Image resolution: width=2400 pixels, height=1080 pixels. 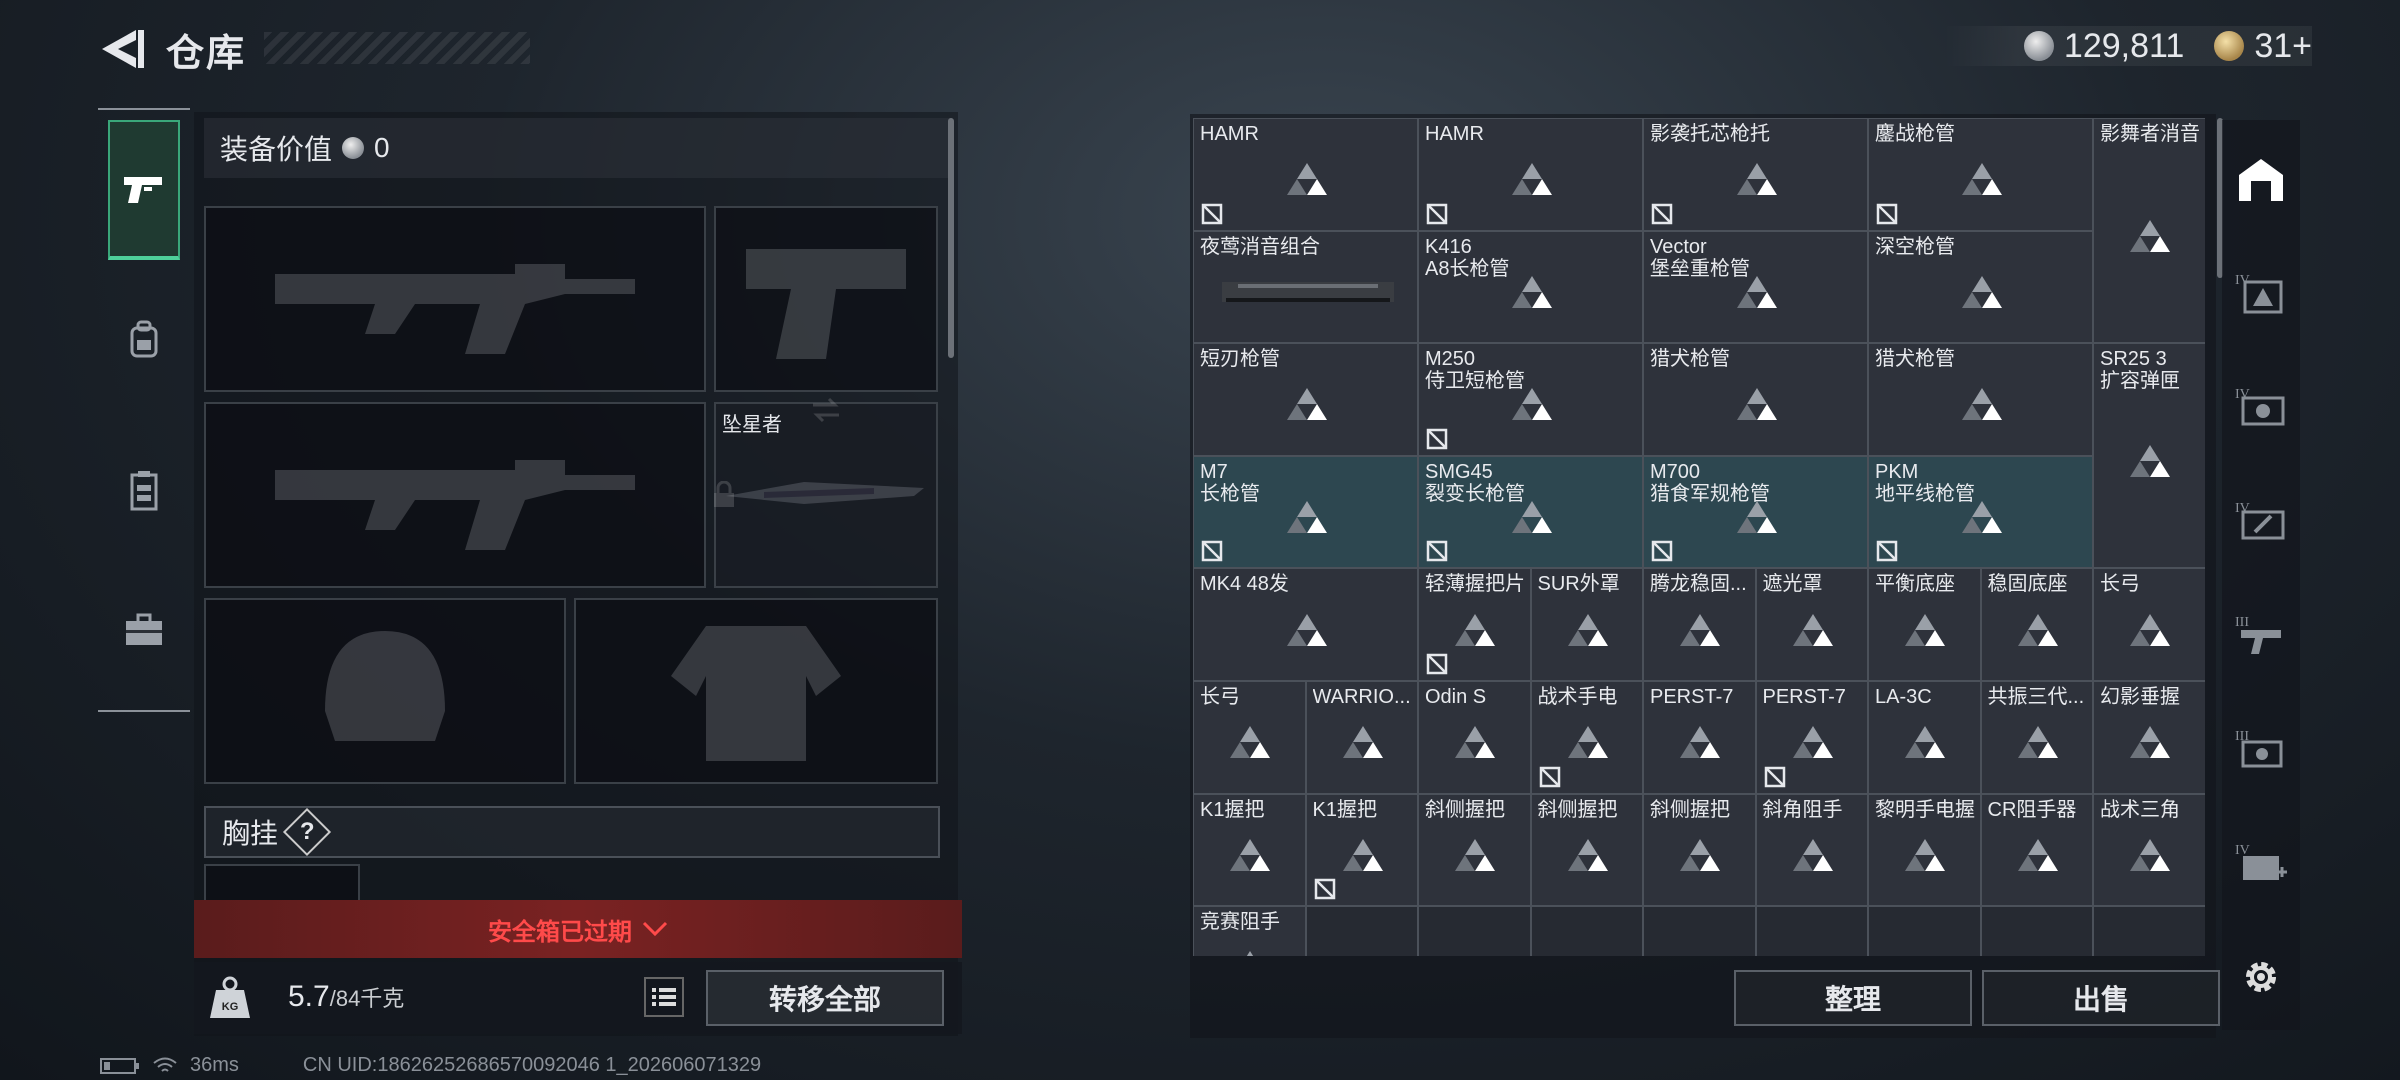 I want to click on tab-storage-tier4-d: IV, so click(x=2261, y=863).